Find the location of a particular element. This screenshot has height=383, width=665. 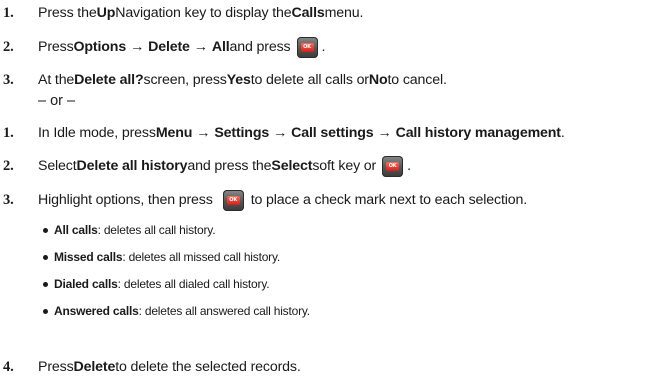

up-key-label: Up is located at coordinates (106, 13).